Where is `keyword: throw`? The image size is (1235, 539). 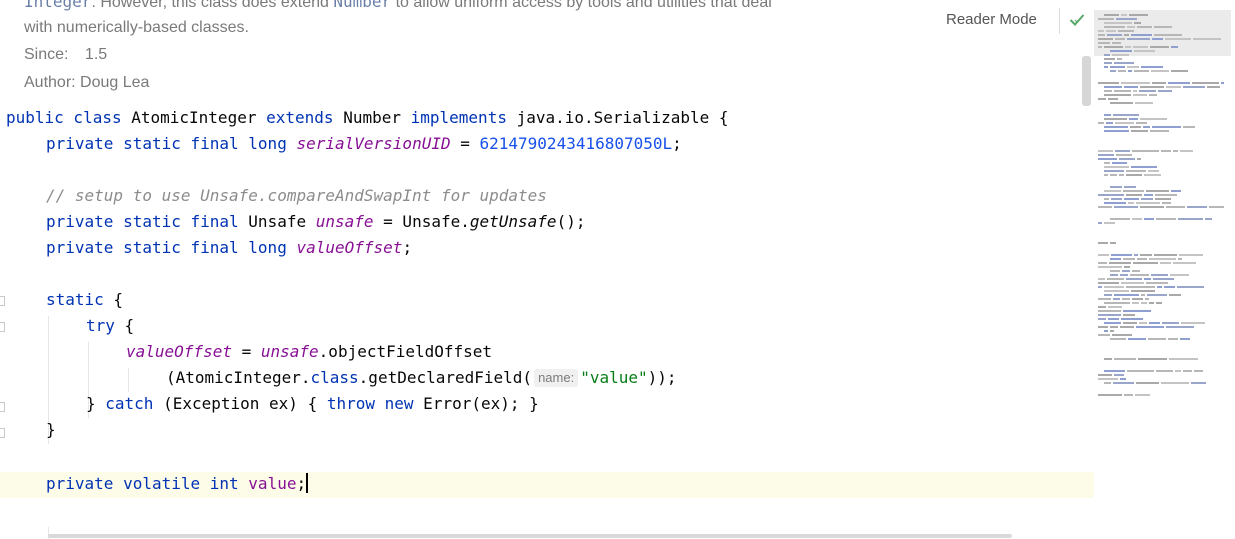
keyword: throw is located at coordinates (350, 403).